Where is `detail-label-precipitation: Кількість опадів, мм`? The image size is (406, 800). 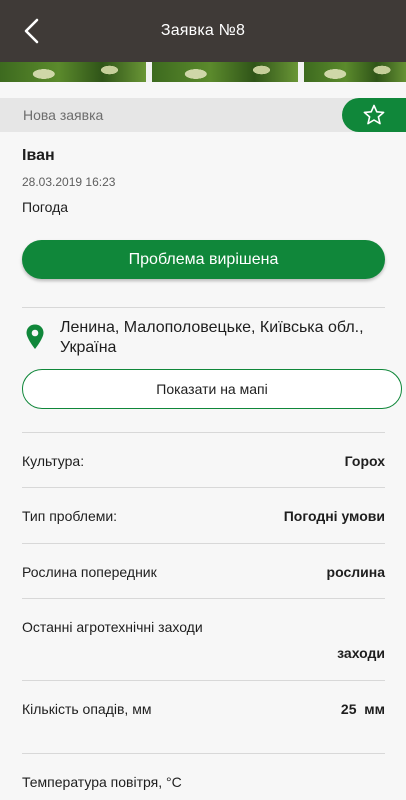 detail-label-precipitation: Кількість опадів, мм is located at coordinates (87, 709).